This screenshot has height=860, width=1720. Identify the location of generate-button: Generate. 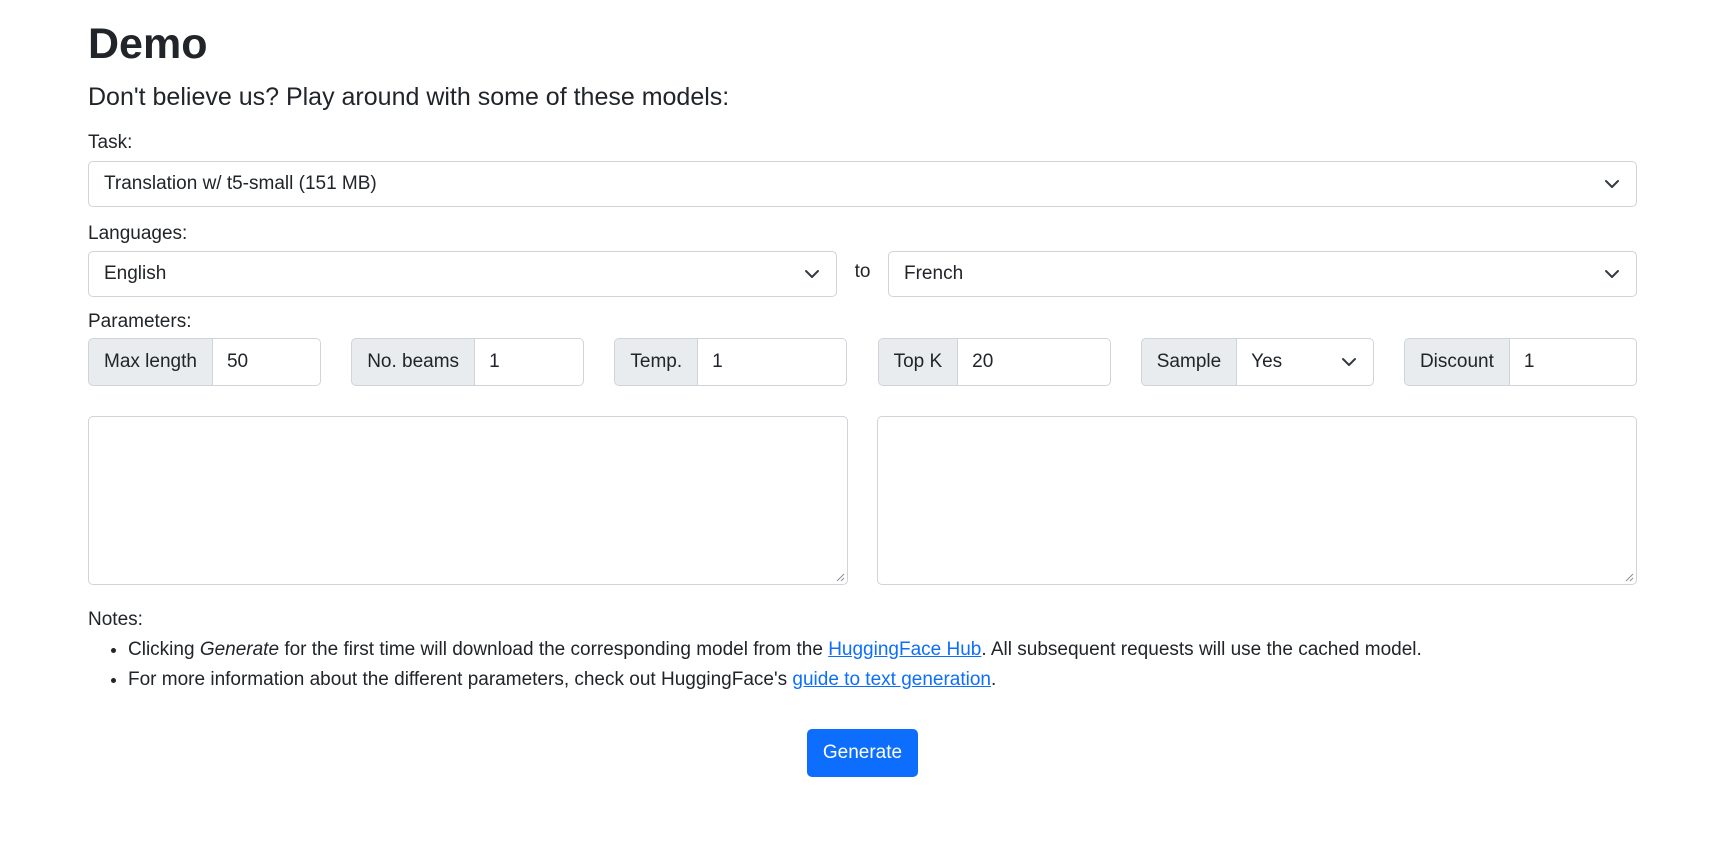
(862, 753).